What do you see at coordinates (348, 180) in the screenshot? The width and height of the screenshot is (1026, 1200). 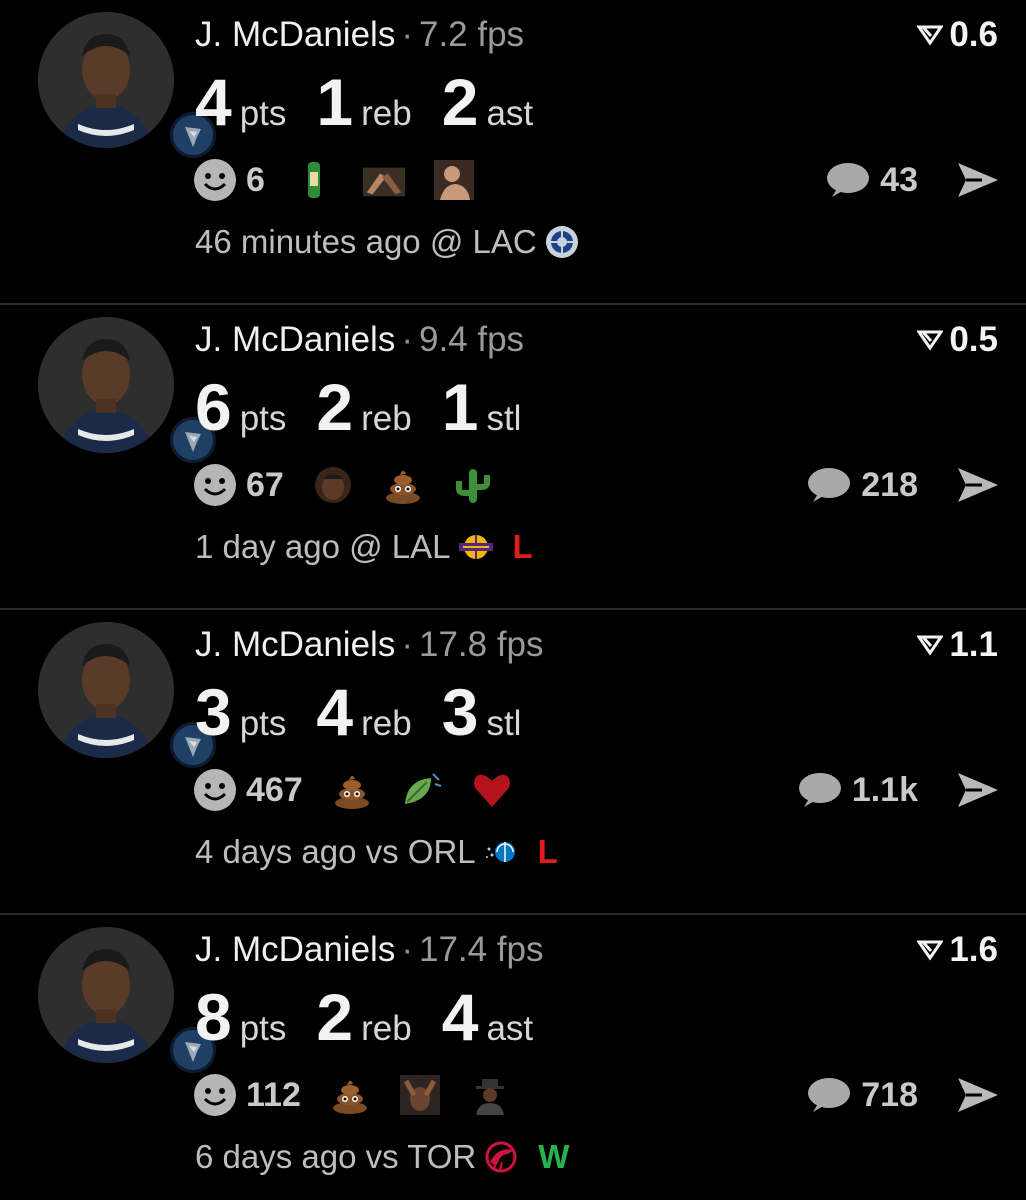 I see `reactions-bar: 6` at bounding box center [348, 180].